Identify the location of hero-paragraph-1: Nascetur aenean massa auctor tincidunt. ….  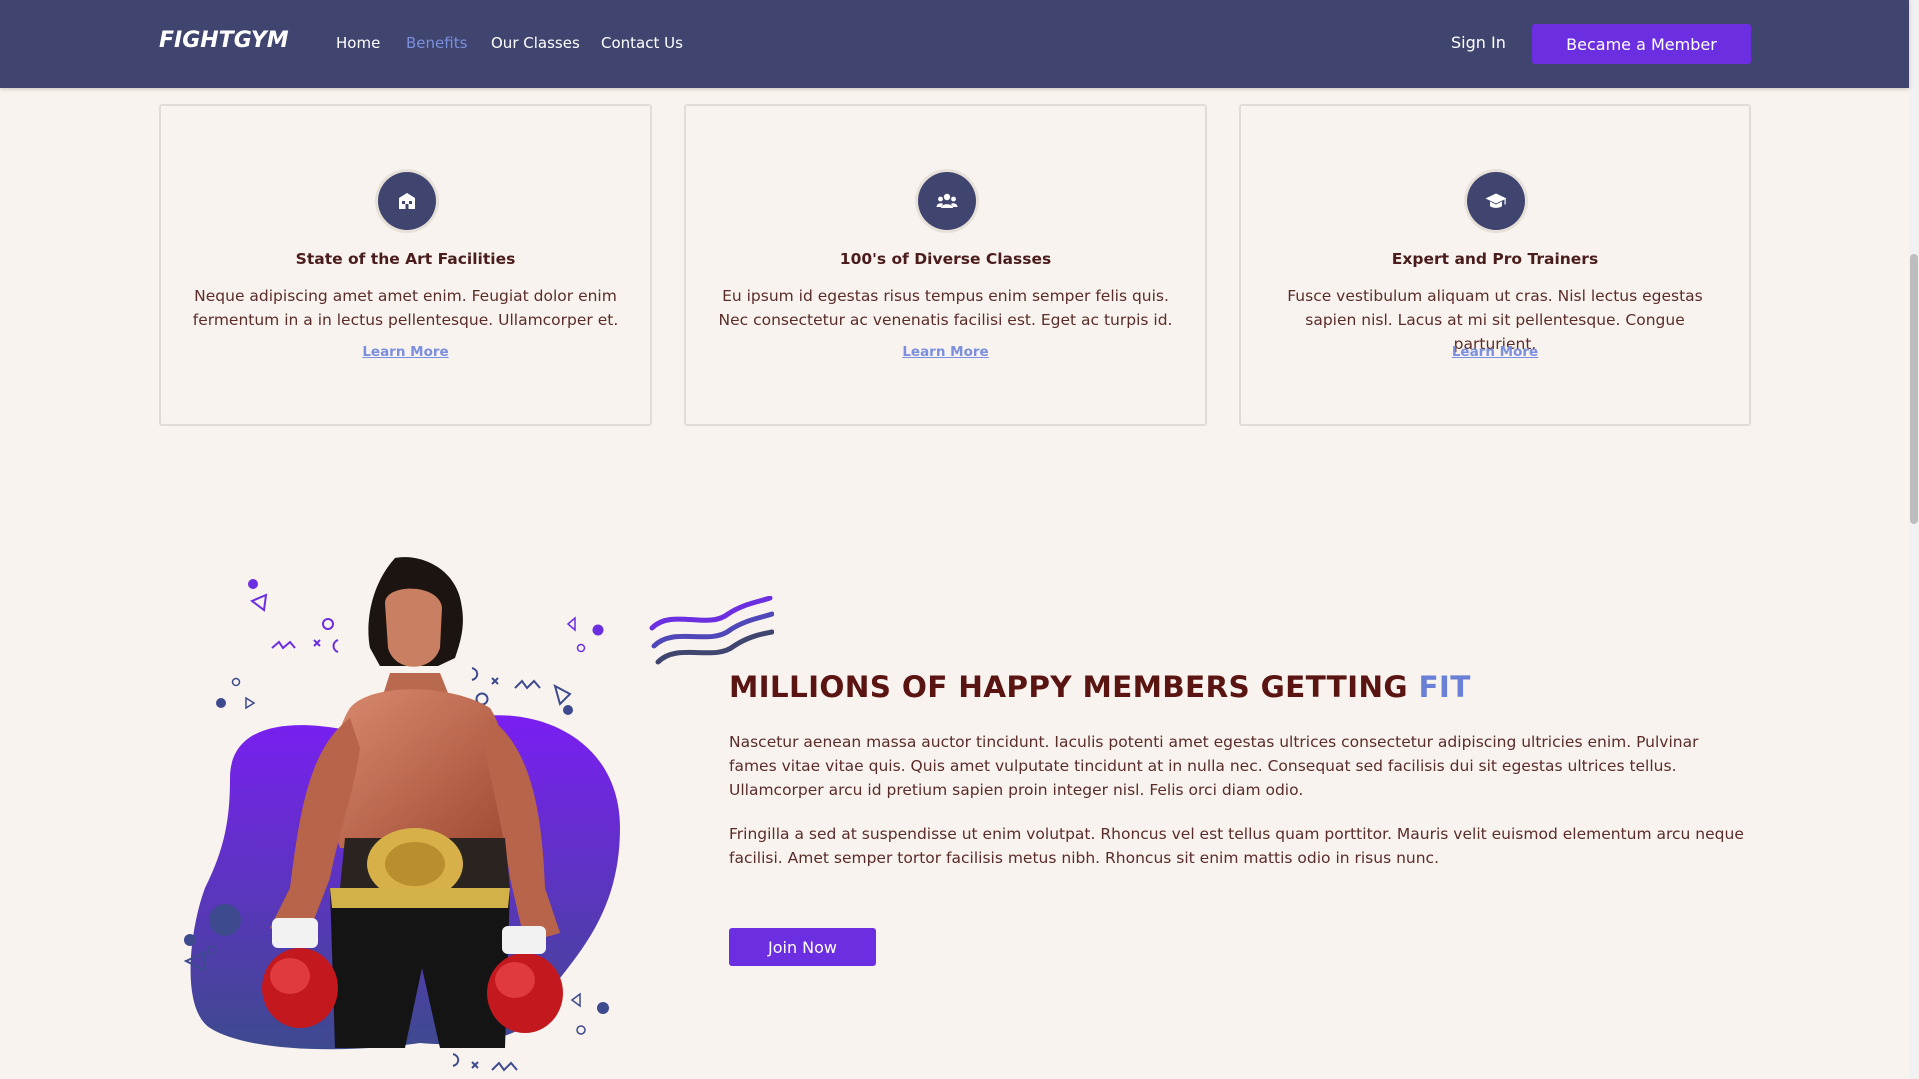
(1214, 766).